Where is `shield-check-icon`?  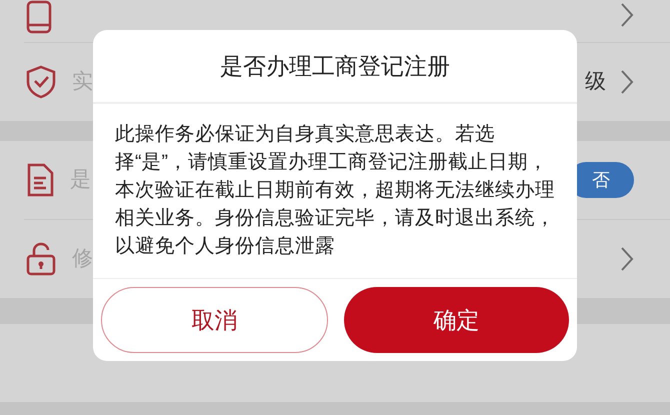 shield-check-icon is located at coordinates (41, 82).